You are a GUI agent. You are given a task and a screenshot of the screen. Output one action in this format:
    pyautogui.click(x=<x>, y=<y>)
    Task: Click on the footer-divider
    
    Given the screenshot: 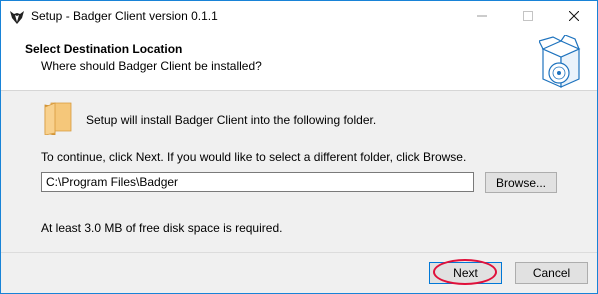 What is the action you would take?
    pyautogui.click(x=299, y=252)
    